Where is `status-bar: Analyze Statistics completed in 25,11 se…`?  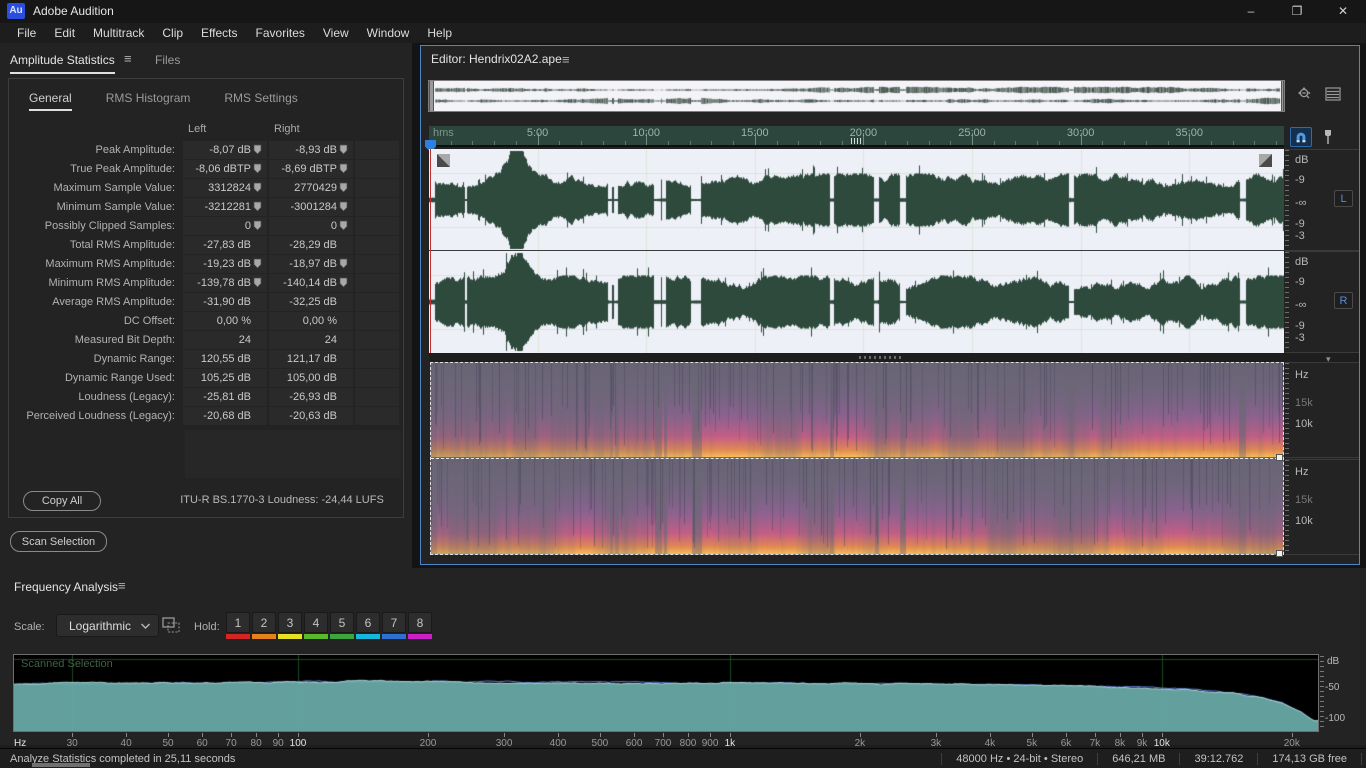
status-bar: Analyze Statistics completed in 25,11 se… is located at coordinates (683, 758).